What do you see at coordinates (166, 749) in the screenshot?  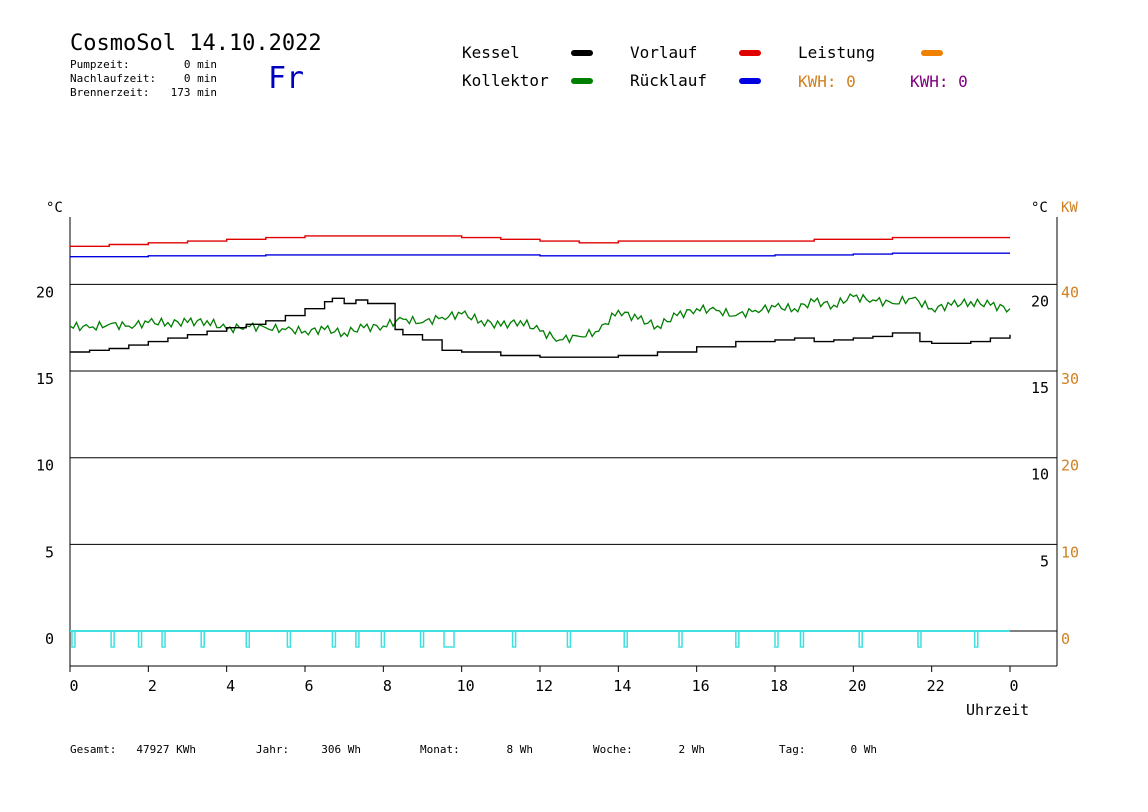 I see `footer-value: 47927 KWh` at bounding box center [166, 749].